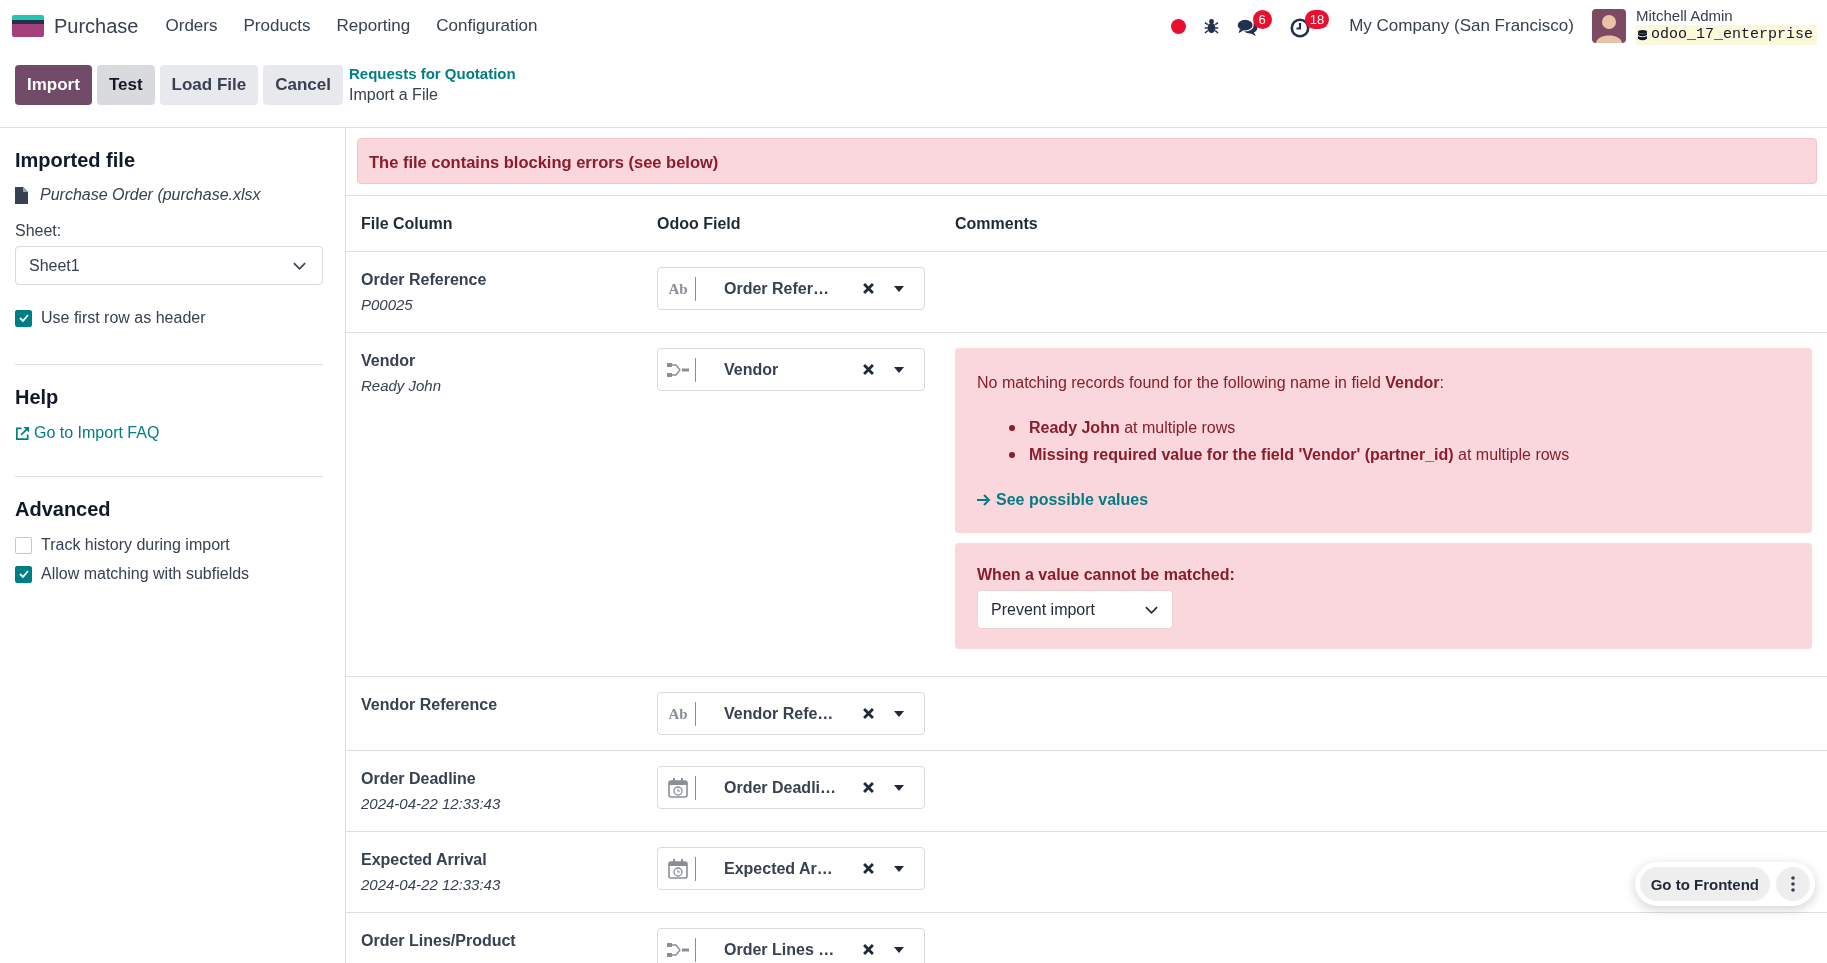 This screenshot has height=963, width=1827. What do you see at coordinates (373, 26) in the screenshot?
I see `menu-item: Reporting` at bounding box center [373, 26].